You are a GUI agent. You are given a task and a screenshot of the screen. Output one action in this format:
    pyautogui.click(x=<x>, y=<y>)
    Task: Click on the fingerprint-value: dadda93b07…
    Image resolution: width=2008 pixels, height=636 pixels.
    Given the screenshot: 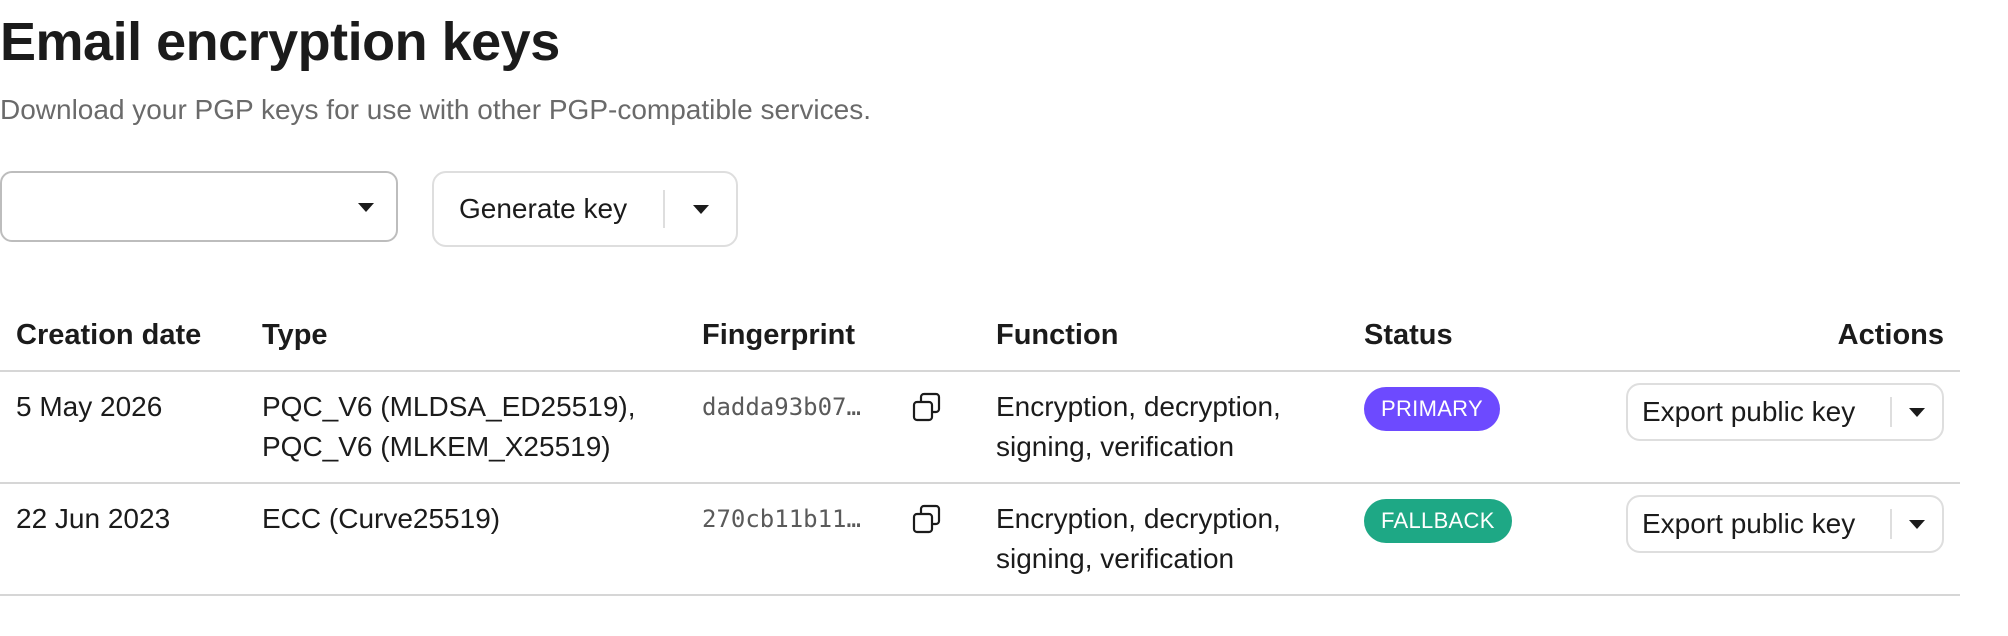 What is the action you would take?
    pyautogui.click(x=781, y=407)
    